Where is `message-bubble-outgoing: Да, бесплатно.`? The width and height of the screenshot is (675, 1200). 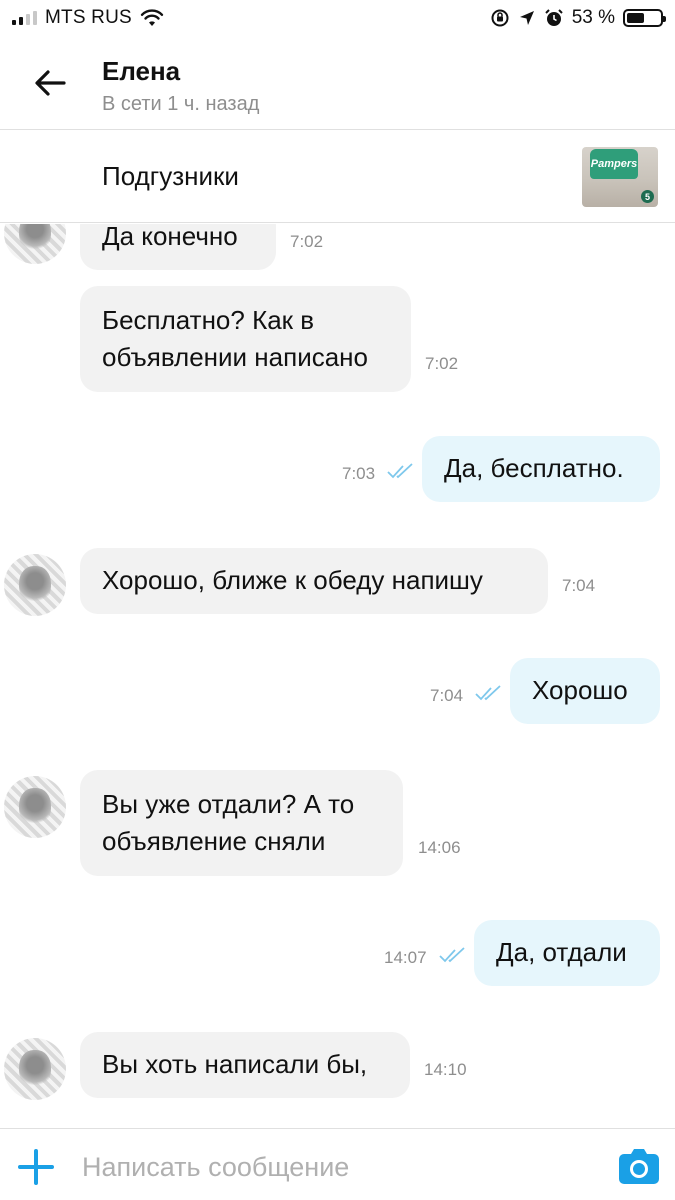
message-bubble-outgoing: Да, бесплатно. is located at coordinates (541, 469).